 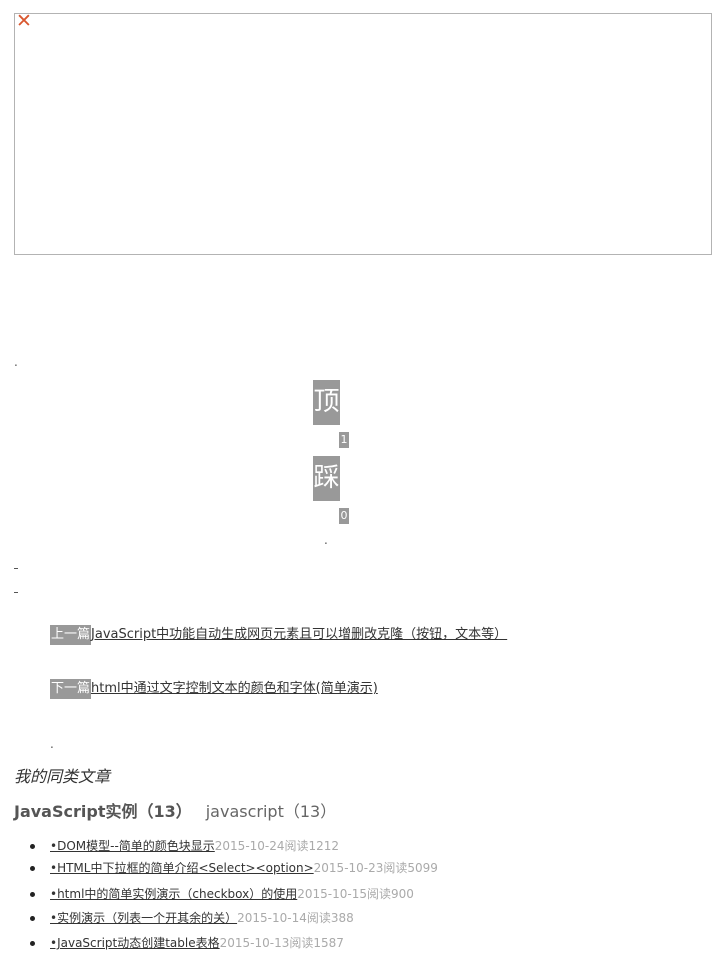 What do you see at coordinates (71, 689) in the screenshot?
I see `next-tag: 下一篇` at bounding box center [71, 689].